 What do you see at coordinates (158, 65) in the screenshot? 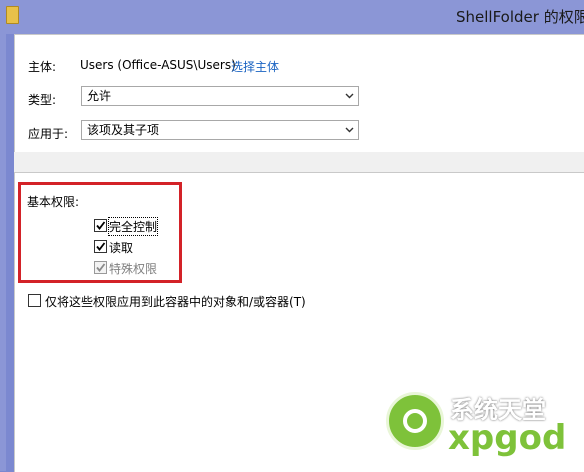
I see `principal-value: Users (Office-ASUS\Users)` at bounding box center [158, 65].